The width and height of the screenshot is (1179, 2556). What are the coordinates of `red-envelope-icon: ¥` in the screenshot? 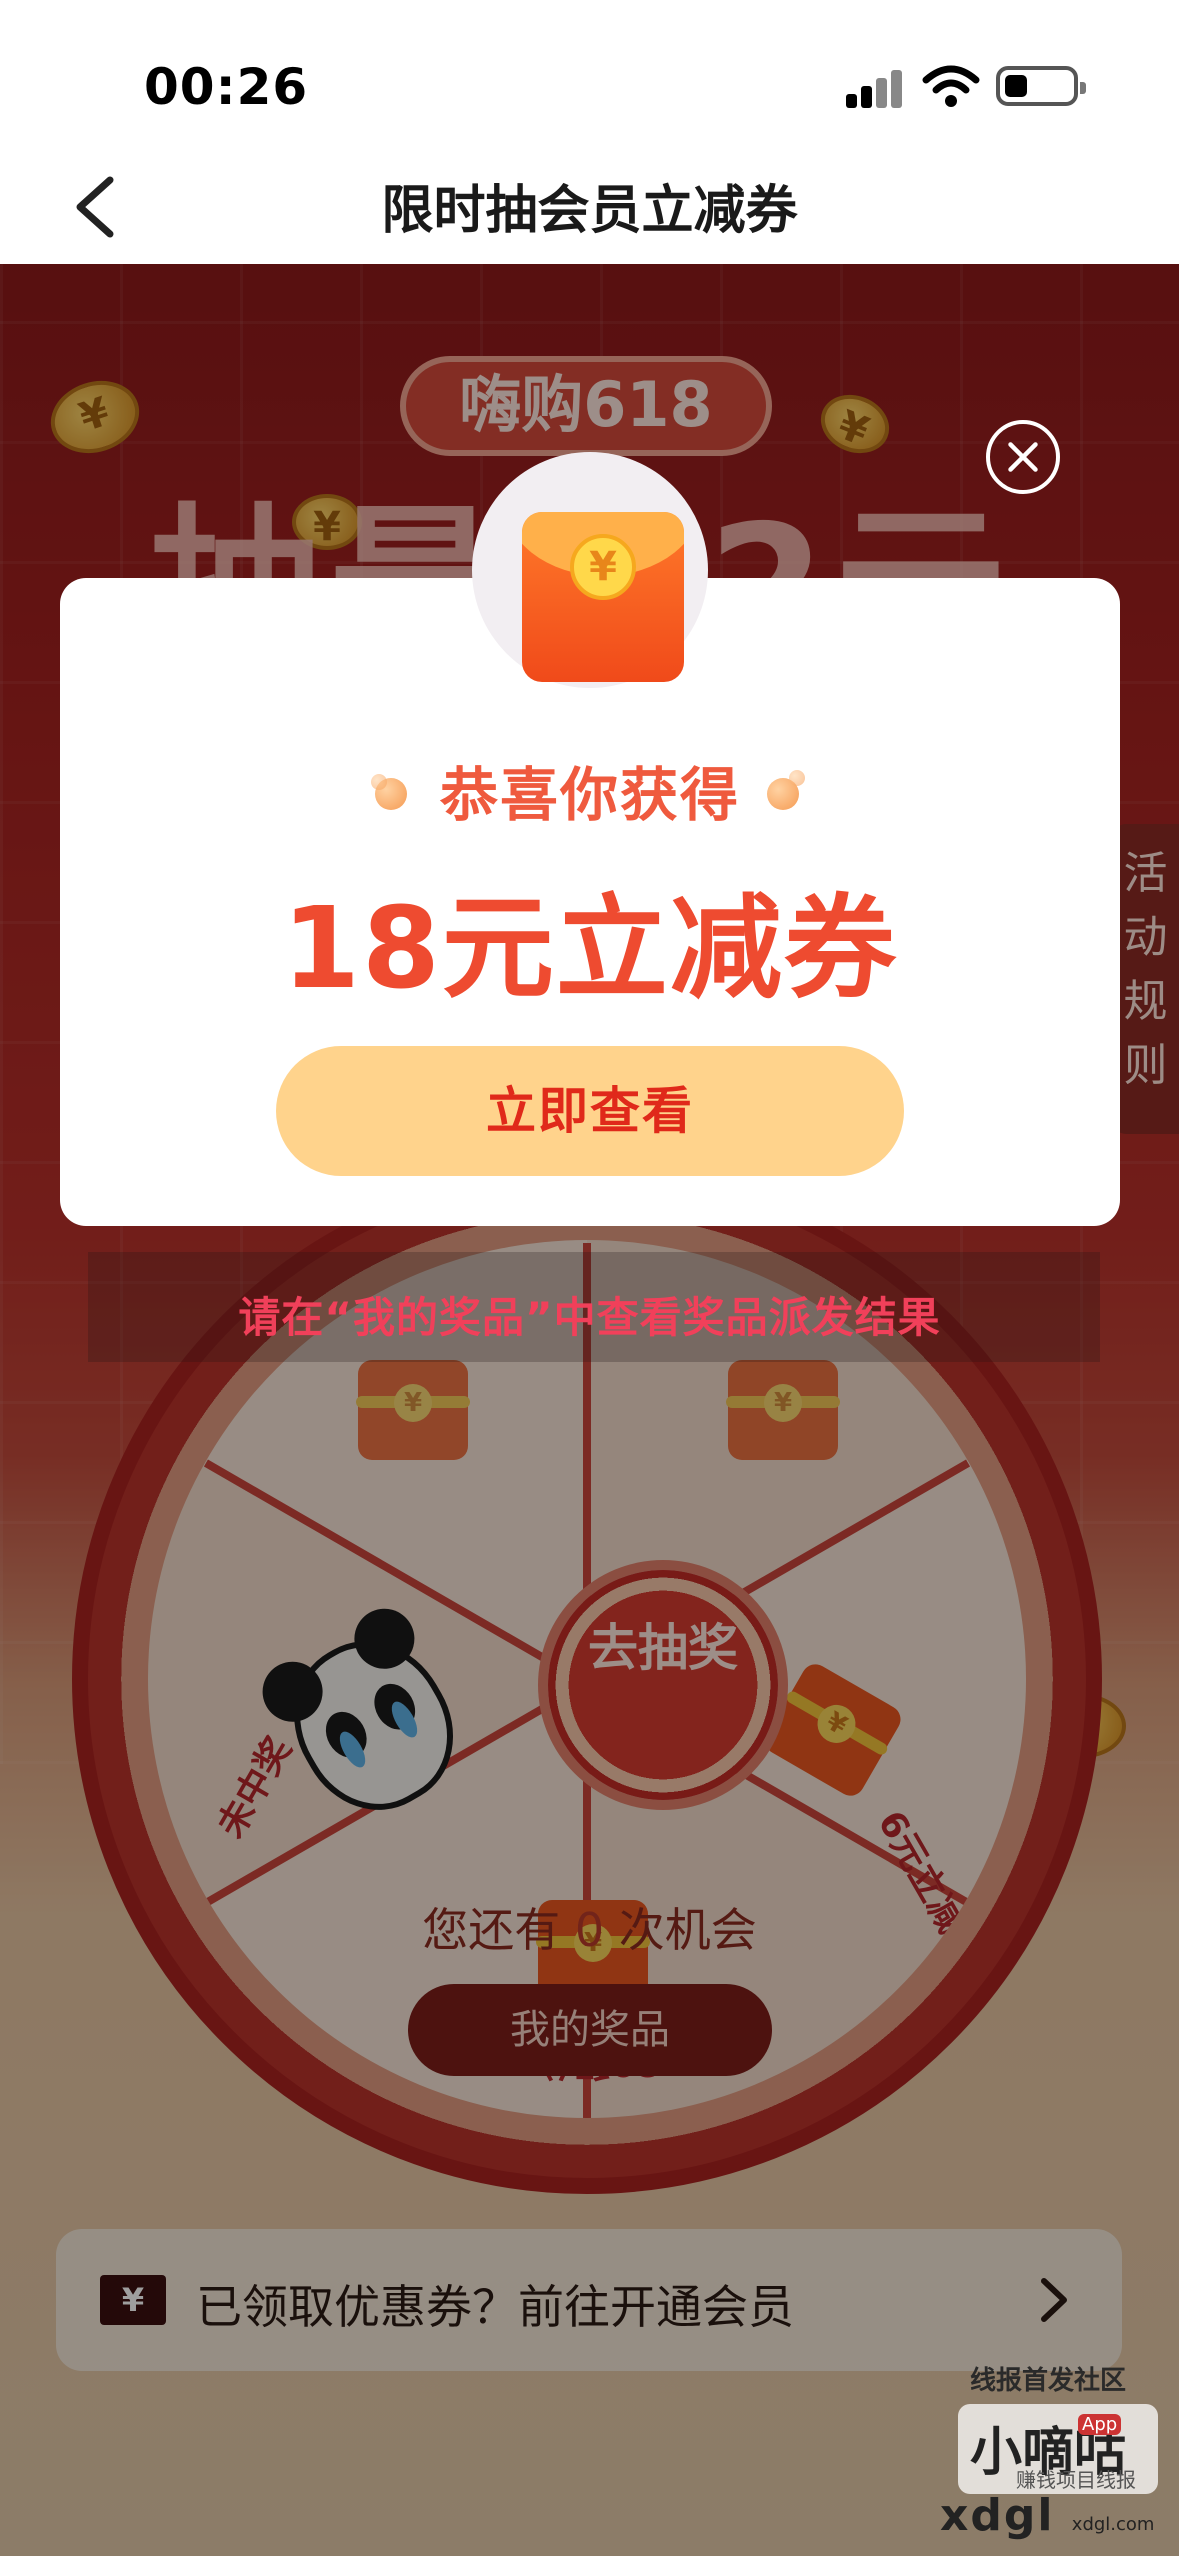 It's located at (603, 597).